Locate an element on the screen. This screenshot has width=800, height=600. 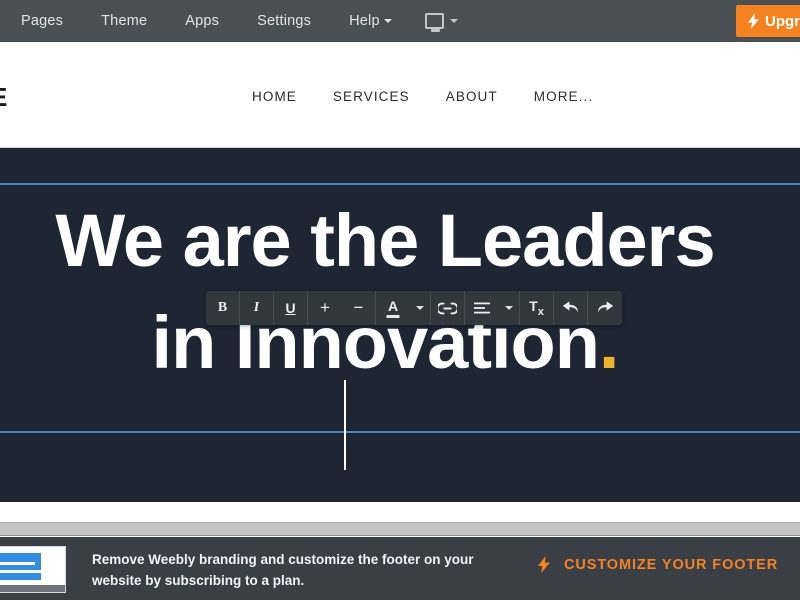
menu-item-help: Help is located at coordinates (370, 21).